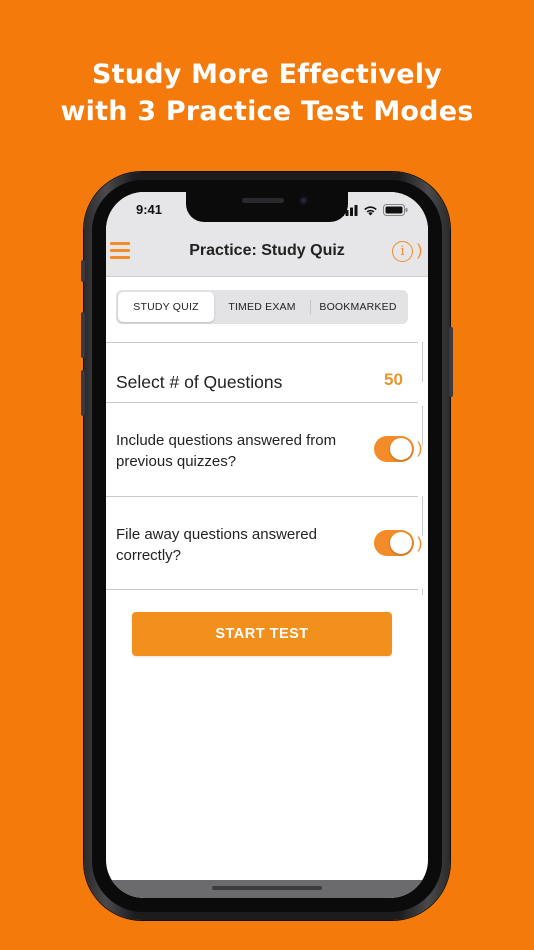 The width and height of the screenshot is (534, 950). What do you see at coordinates (267, 888) in the screenshot?
I see `home-indicator` at bounding box center [267, 888].